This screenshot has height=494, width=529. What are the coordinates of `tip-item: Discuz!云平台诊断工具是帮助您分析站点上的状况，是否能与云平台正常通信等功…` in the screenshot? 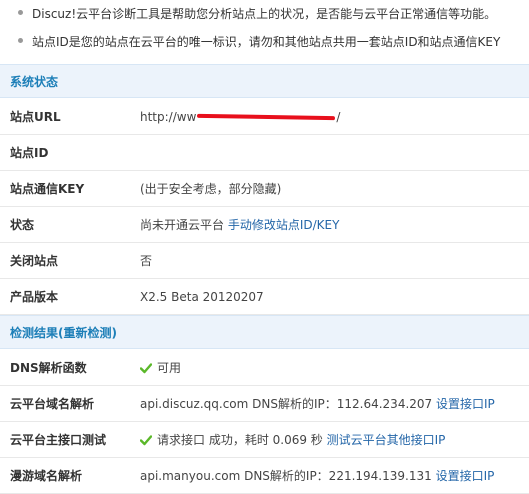 It's located at (257, 14).